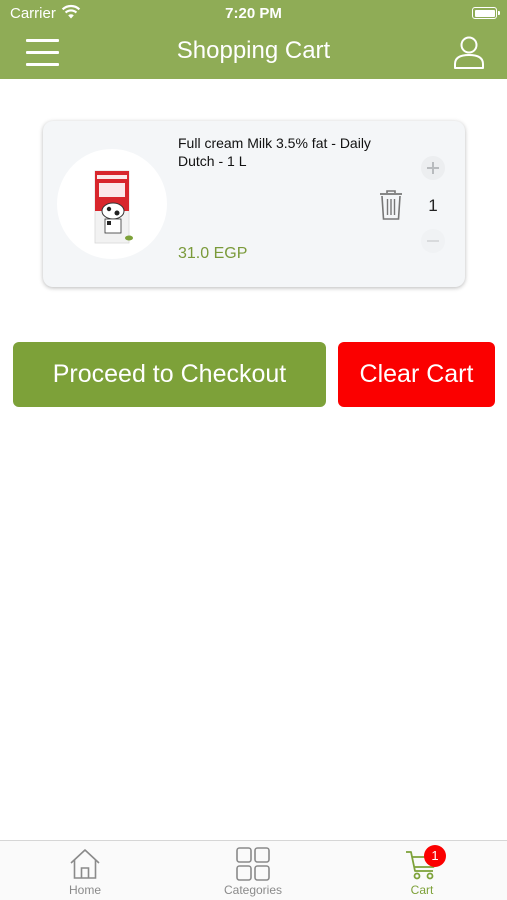  What do you see at coordinates (253, 50) in the screenshot?
I see `page-title: Shopping Cart` at bounding box center [253, 50].